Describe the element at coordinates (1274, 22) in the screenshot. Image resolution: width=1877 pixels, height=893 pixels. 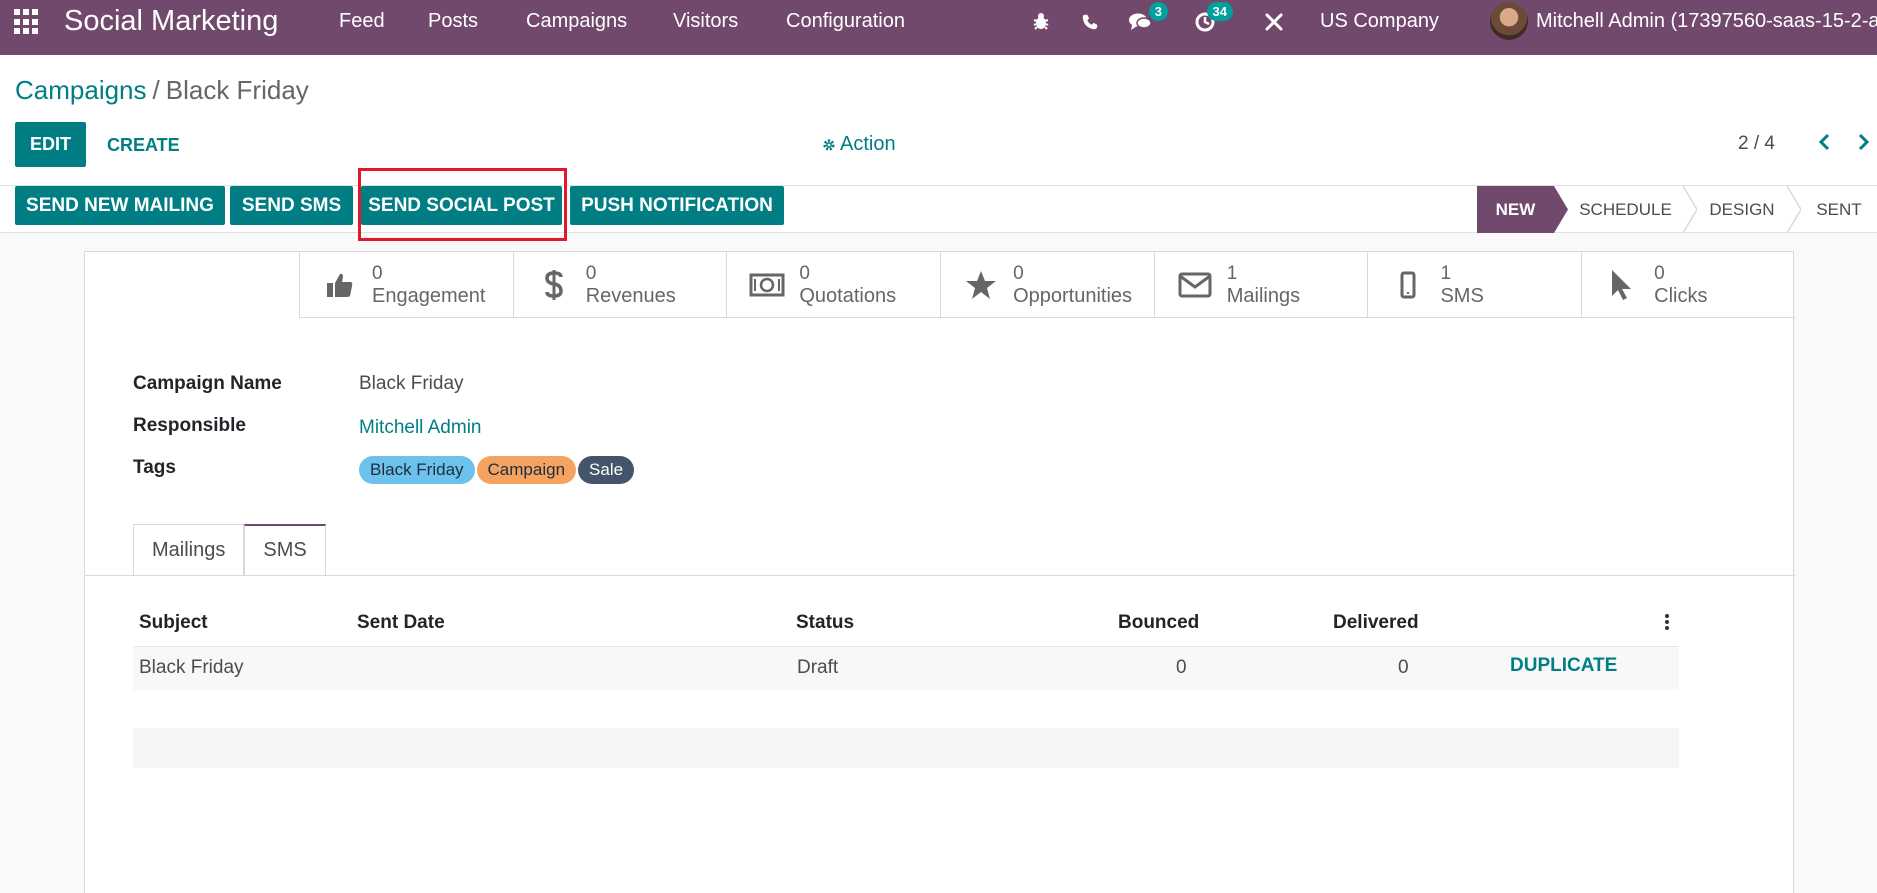
I see `tools-icon` at that location.